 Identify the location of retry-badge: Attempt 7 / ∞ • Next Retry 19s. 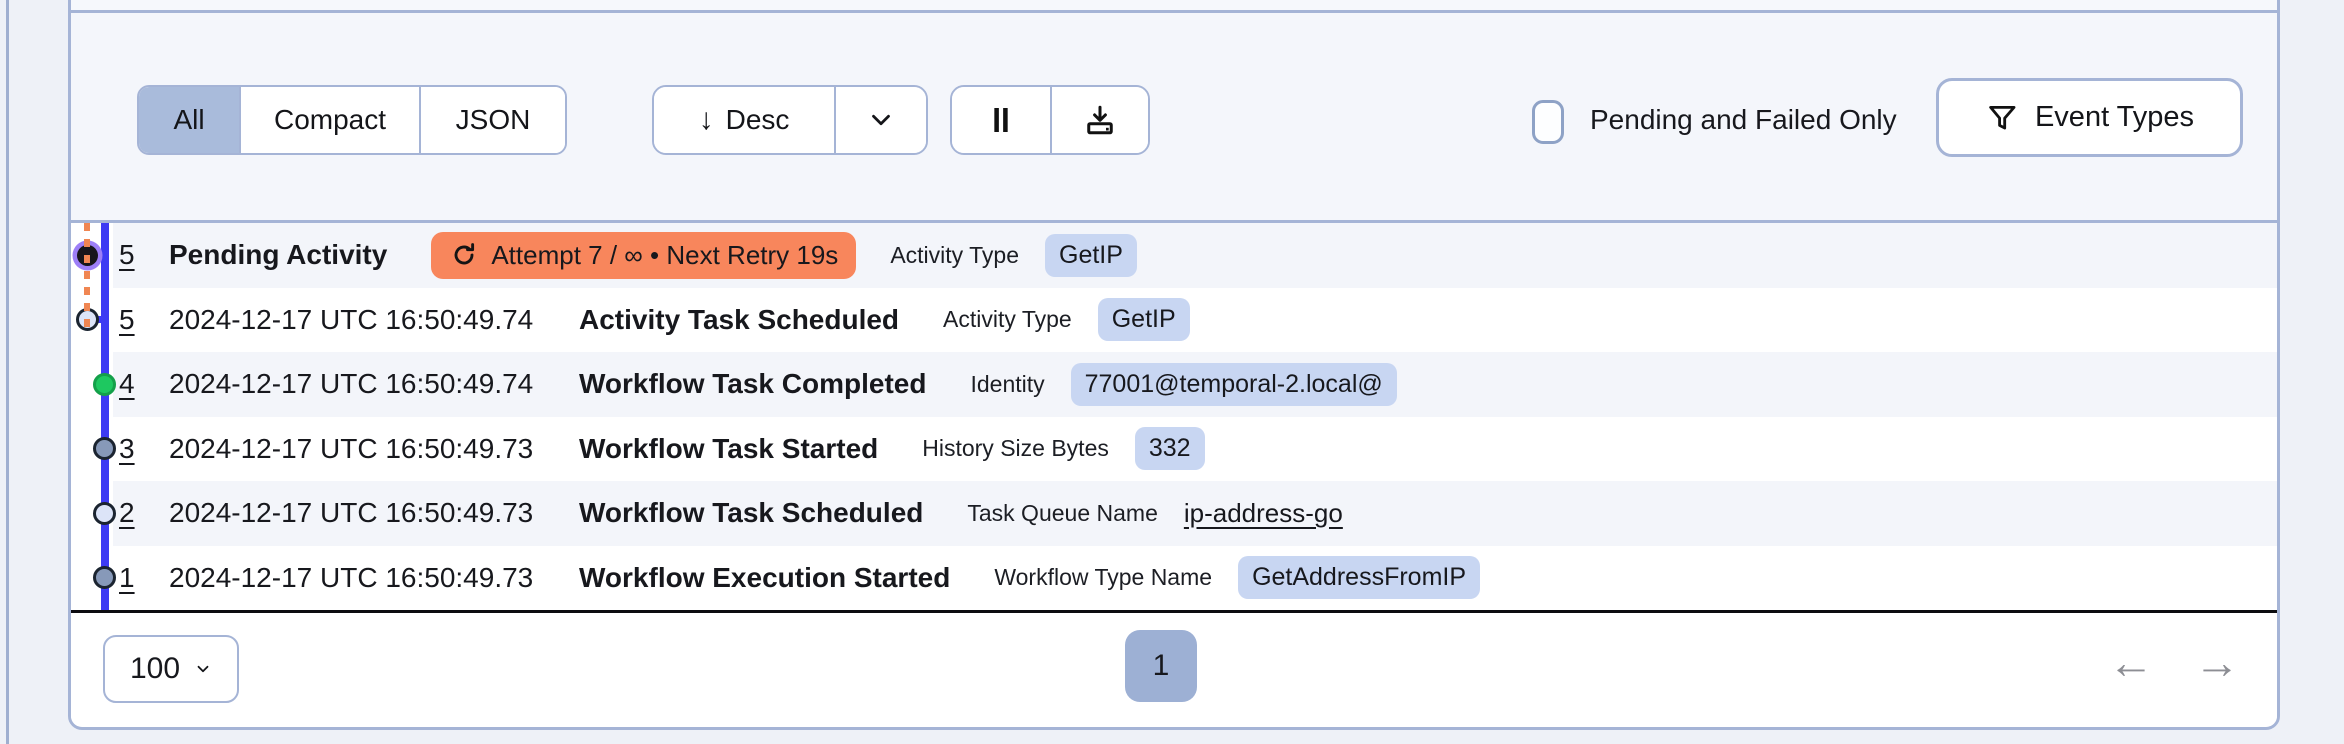
(644, 255).